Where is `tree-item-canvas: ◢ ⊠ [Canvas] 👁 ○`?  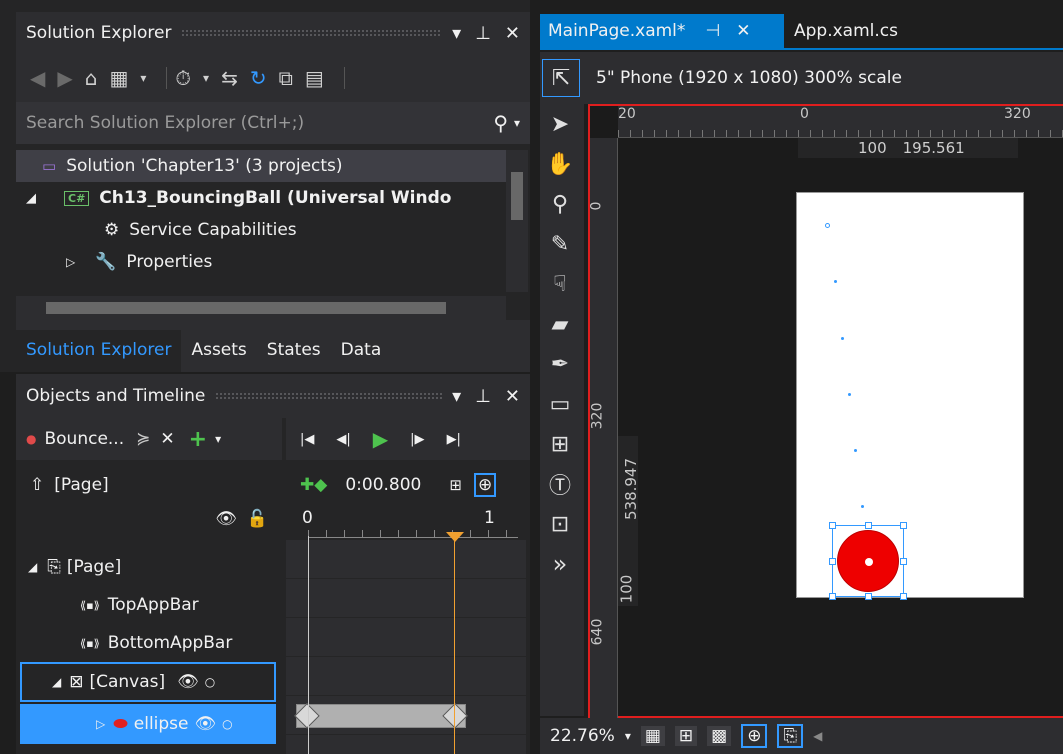 tree-item-canvas: ◢ ⊠ [Canvas] 👁 ○ is located at coordinates (148, 682).